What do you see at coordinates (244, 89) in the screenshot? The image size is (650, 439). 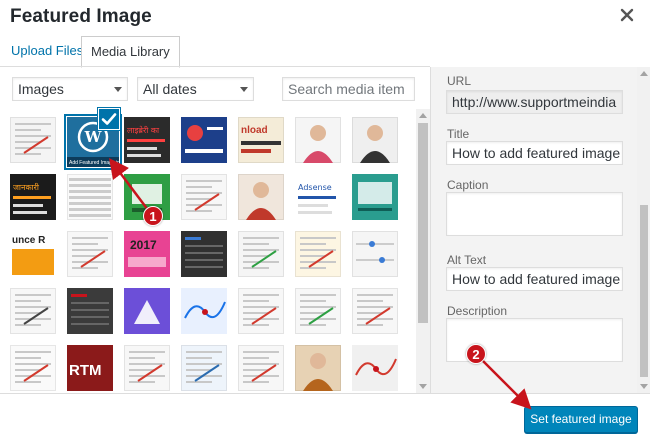 I see `chevron-down-icon` at bounding box center [244, 89].